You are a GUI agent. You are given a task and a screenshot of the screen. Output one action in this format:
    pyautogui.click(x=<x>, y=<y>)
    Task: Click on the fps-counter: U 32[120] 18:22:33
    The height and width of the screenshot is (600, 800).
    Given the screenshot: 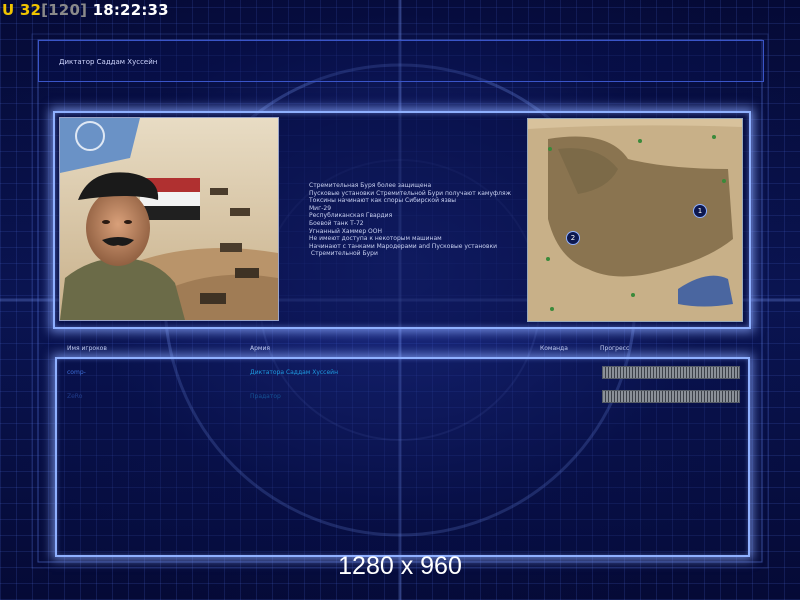 What is the action you would take?
    pyautogui.click(x=85, y=10)
    